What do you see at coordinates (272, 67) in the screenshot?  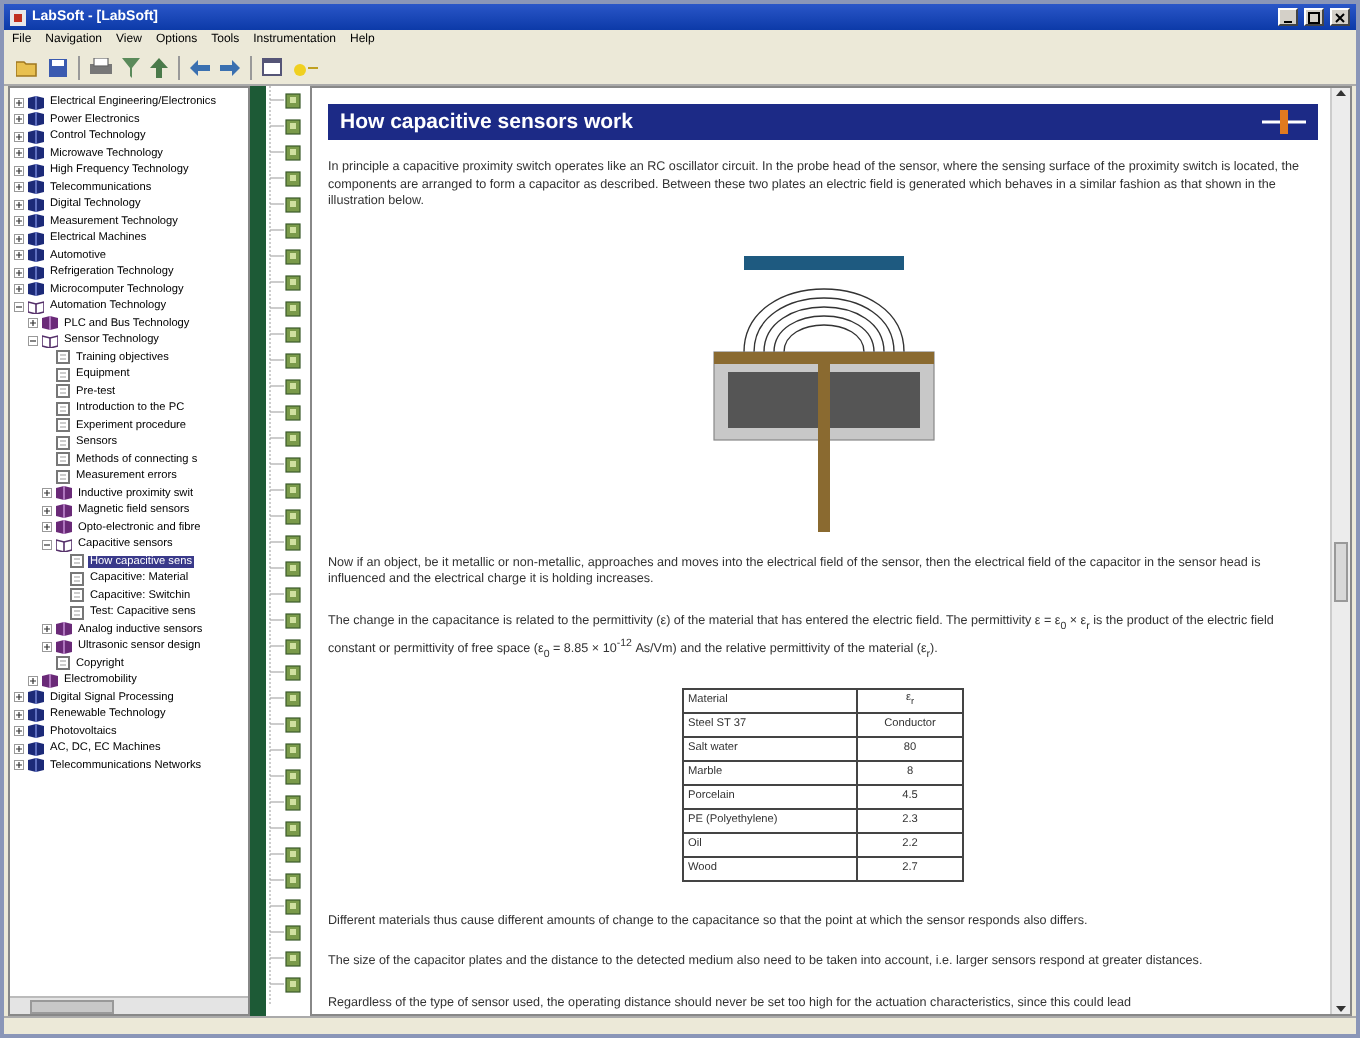 I see `window-icon` at bounding box center [272, 67].